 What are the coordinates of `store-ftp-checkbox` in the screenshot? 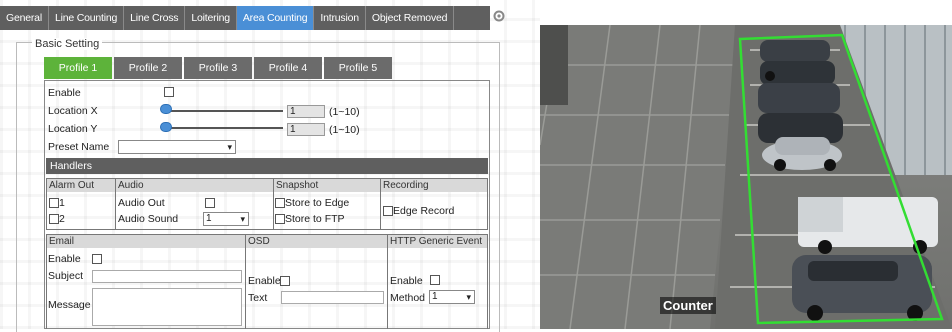 It's located at (280, 219).